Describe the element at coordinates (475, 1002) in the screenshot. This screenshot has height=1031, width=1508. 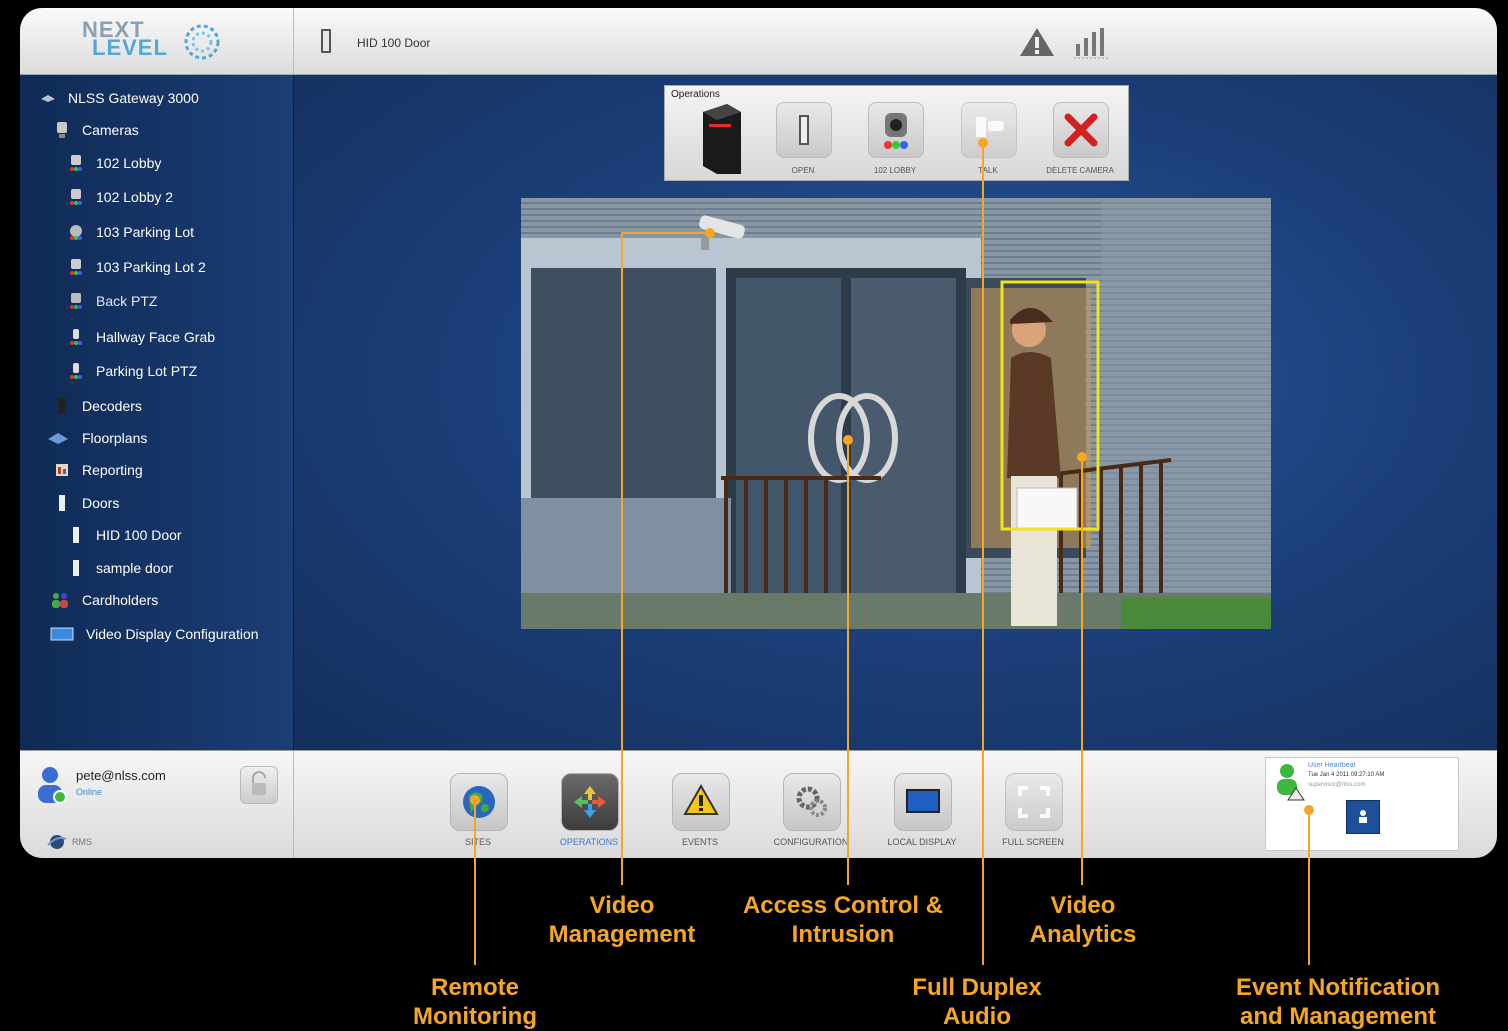
I see `callout-remote-monitoring: Remote Monitoring` at that location.